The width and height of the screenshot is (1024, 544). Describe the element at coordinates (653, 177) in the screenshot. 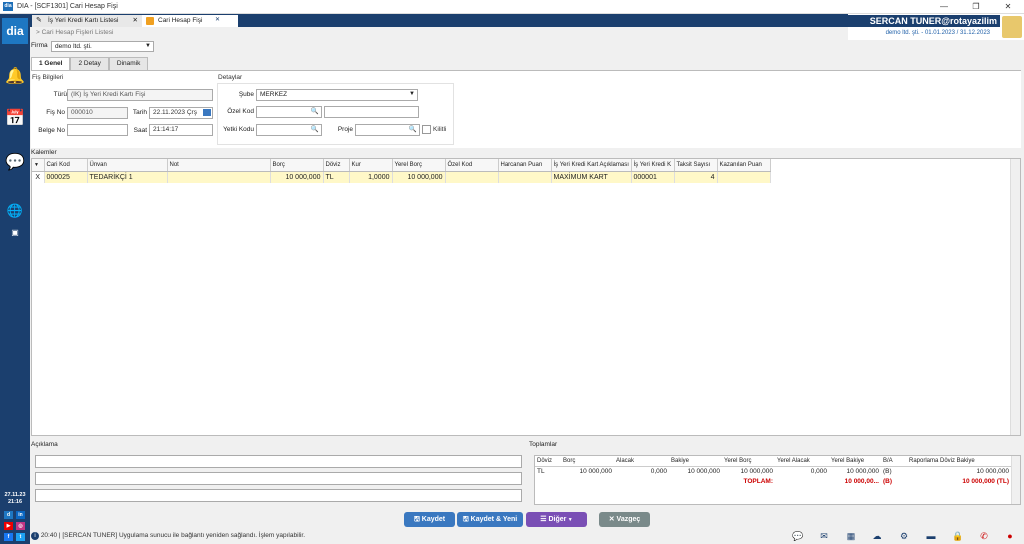

I see `cell-kredi-k: 000001` at that location.